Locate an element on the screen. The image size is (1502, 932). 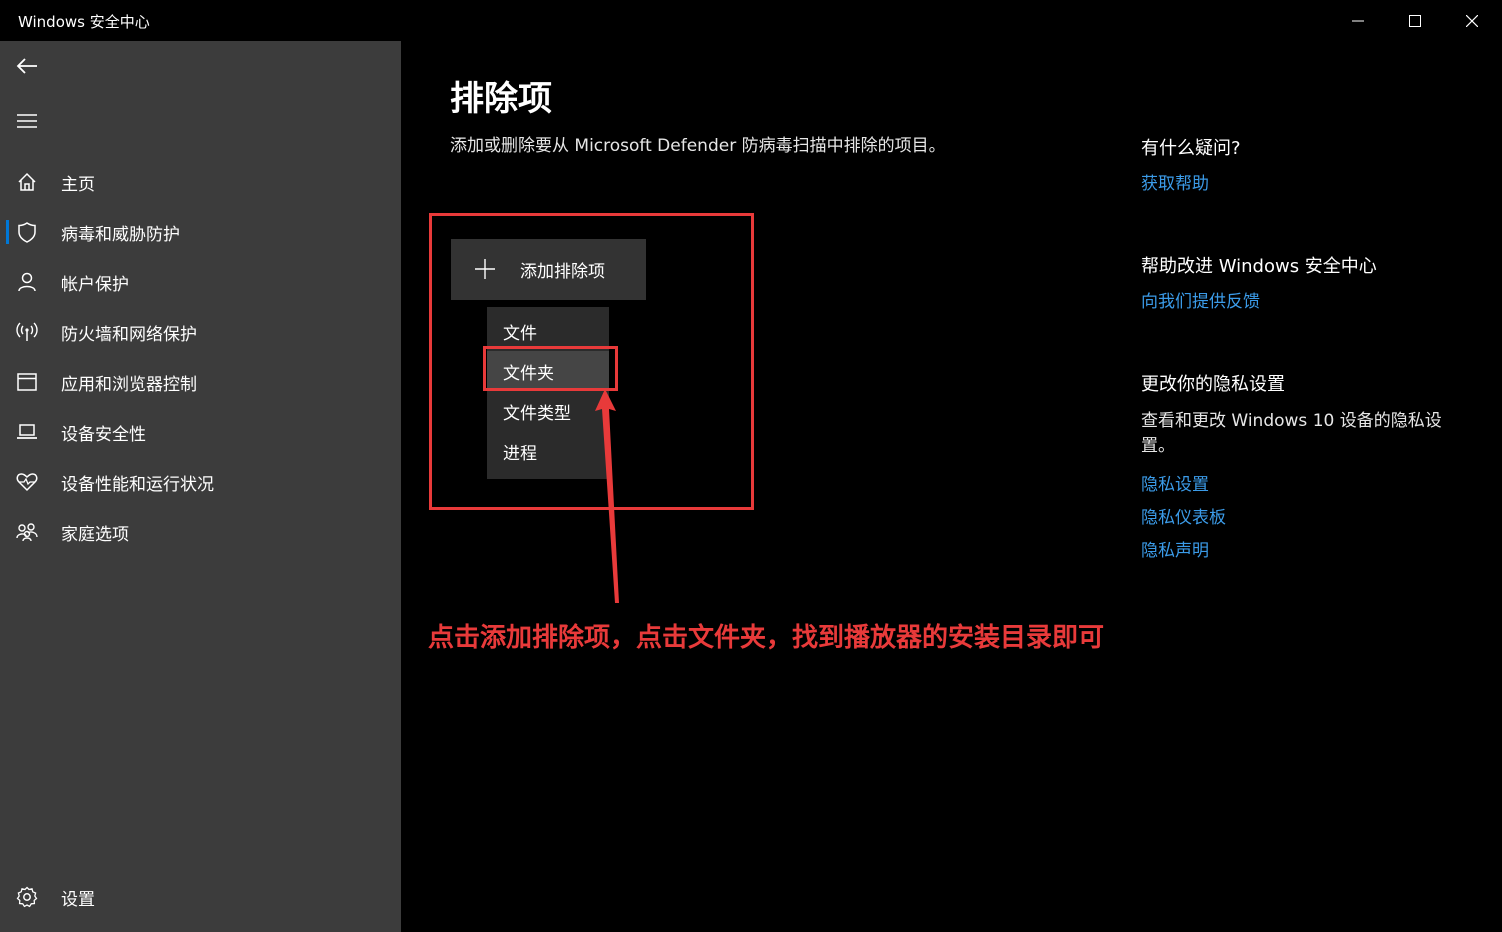
page-title: 排除项 is located at coordinates (501, 99).